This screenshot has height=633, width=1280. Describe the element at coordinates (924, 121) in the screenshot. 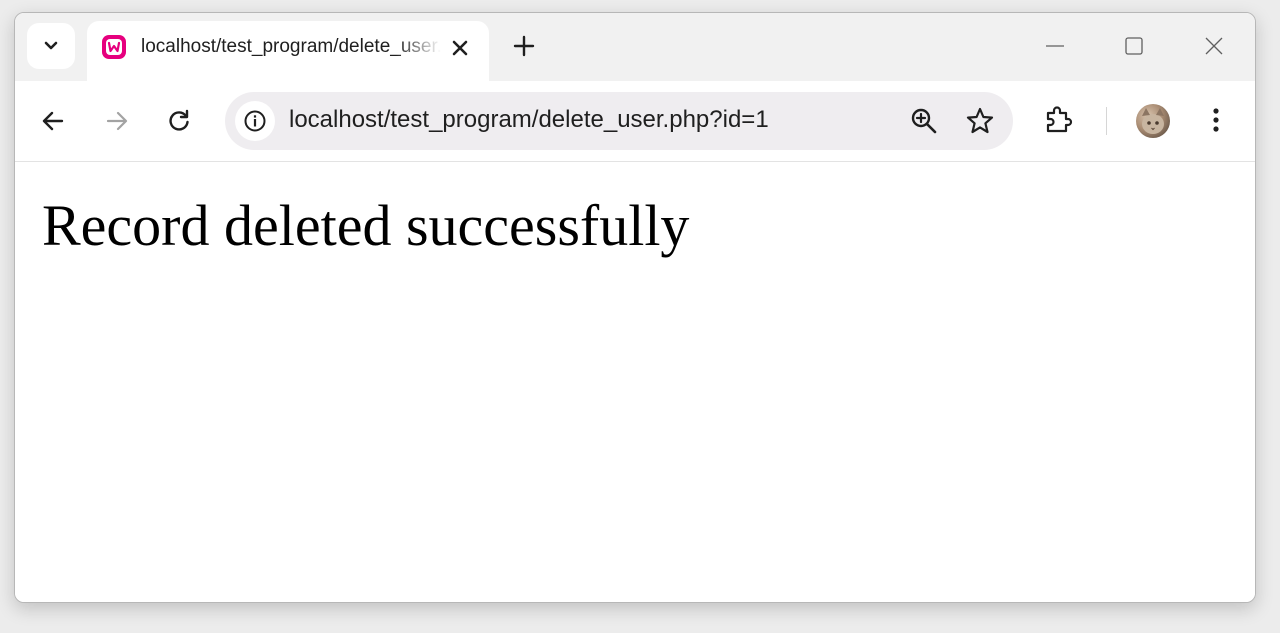

I see `zoom-in-icon` at that location.